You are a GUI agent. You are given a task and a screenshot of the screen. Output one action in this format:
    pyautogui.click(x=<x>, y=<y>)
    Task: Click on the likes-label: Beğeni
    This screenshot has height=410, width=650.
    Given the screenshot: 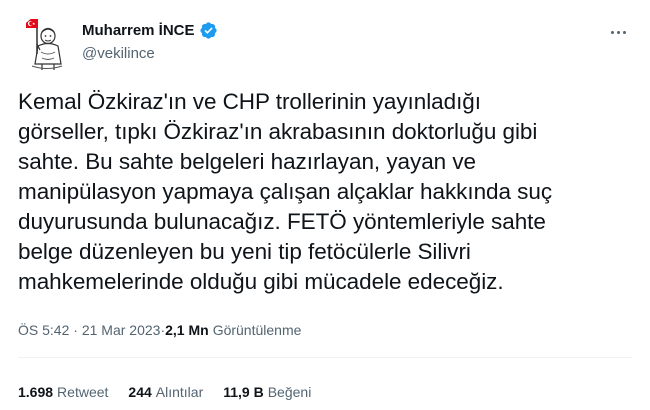 What is the action you would take?
    pyautogui.click(x=289, y=392)
    